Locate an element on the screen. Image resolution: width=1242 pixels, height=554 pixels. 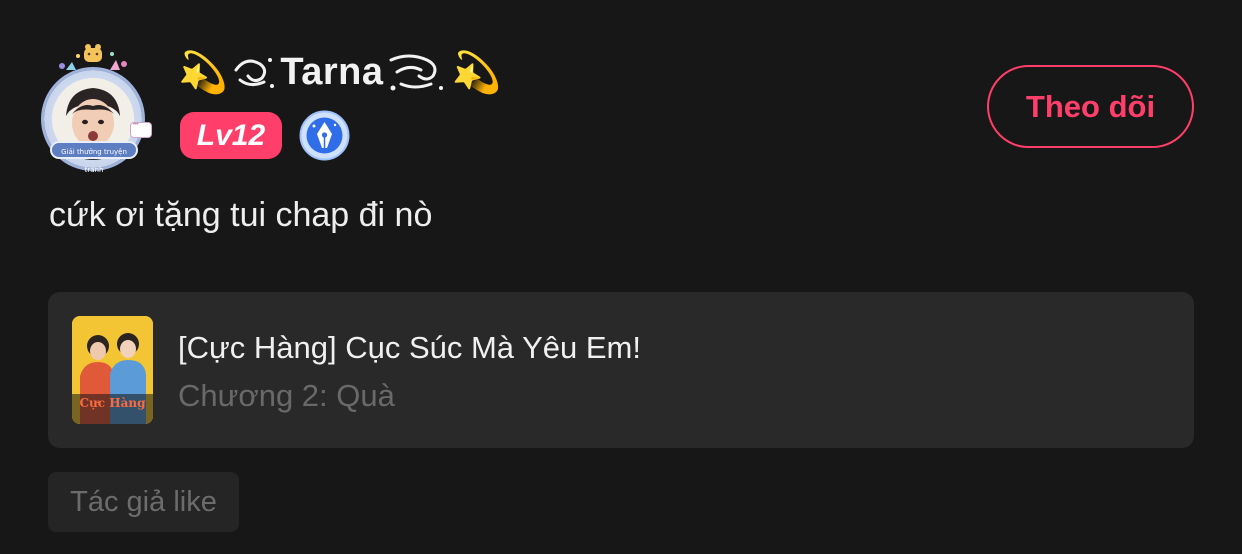
chapter-subtitle: Chương 2: Quà is located at coordinates (286, 395).